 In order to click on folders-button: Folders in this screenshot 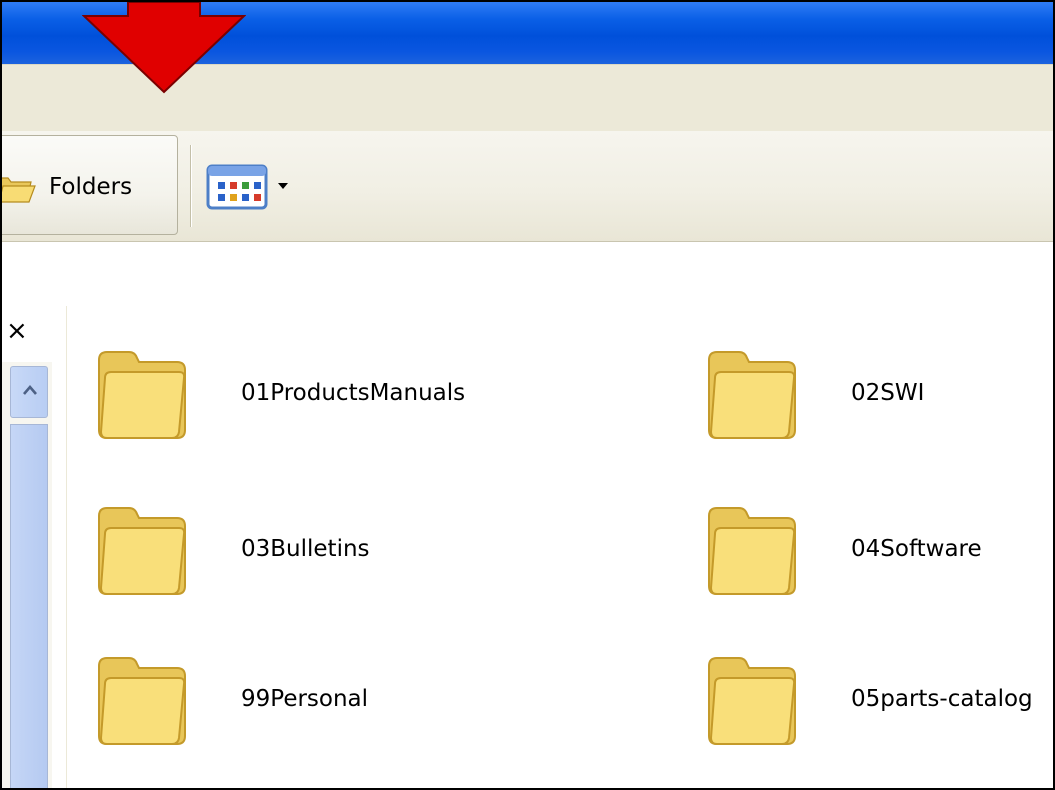, I will do `click(90, 185)`.